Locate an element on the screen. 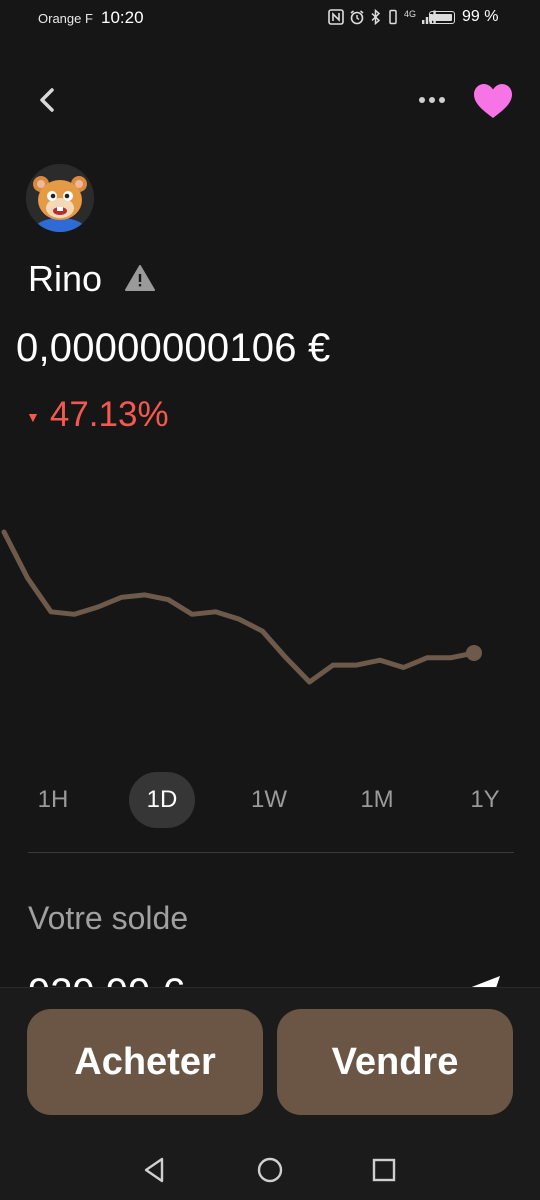 The width and height of the screenshot is (540, 1200). back-button is located at coordinates (48, 100).